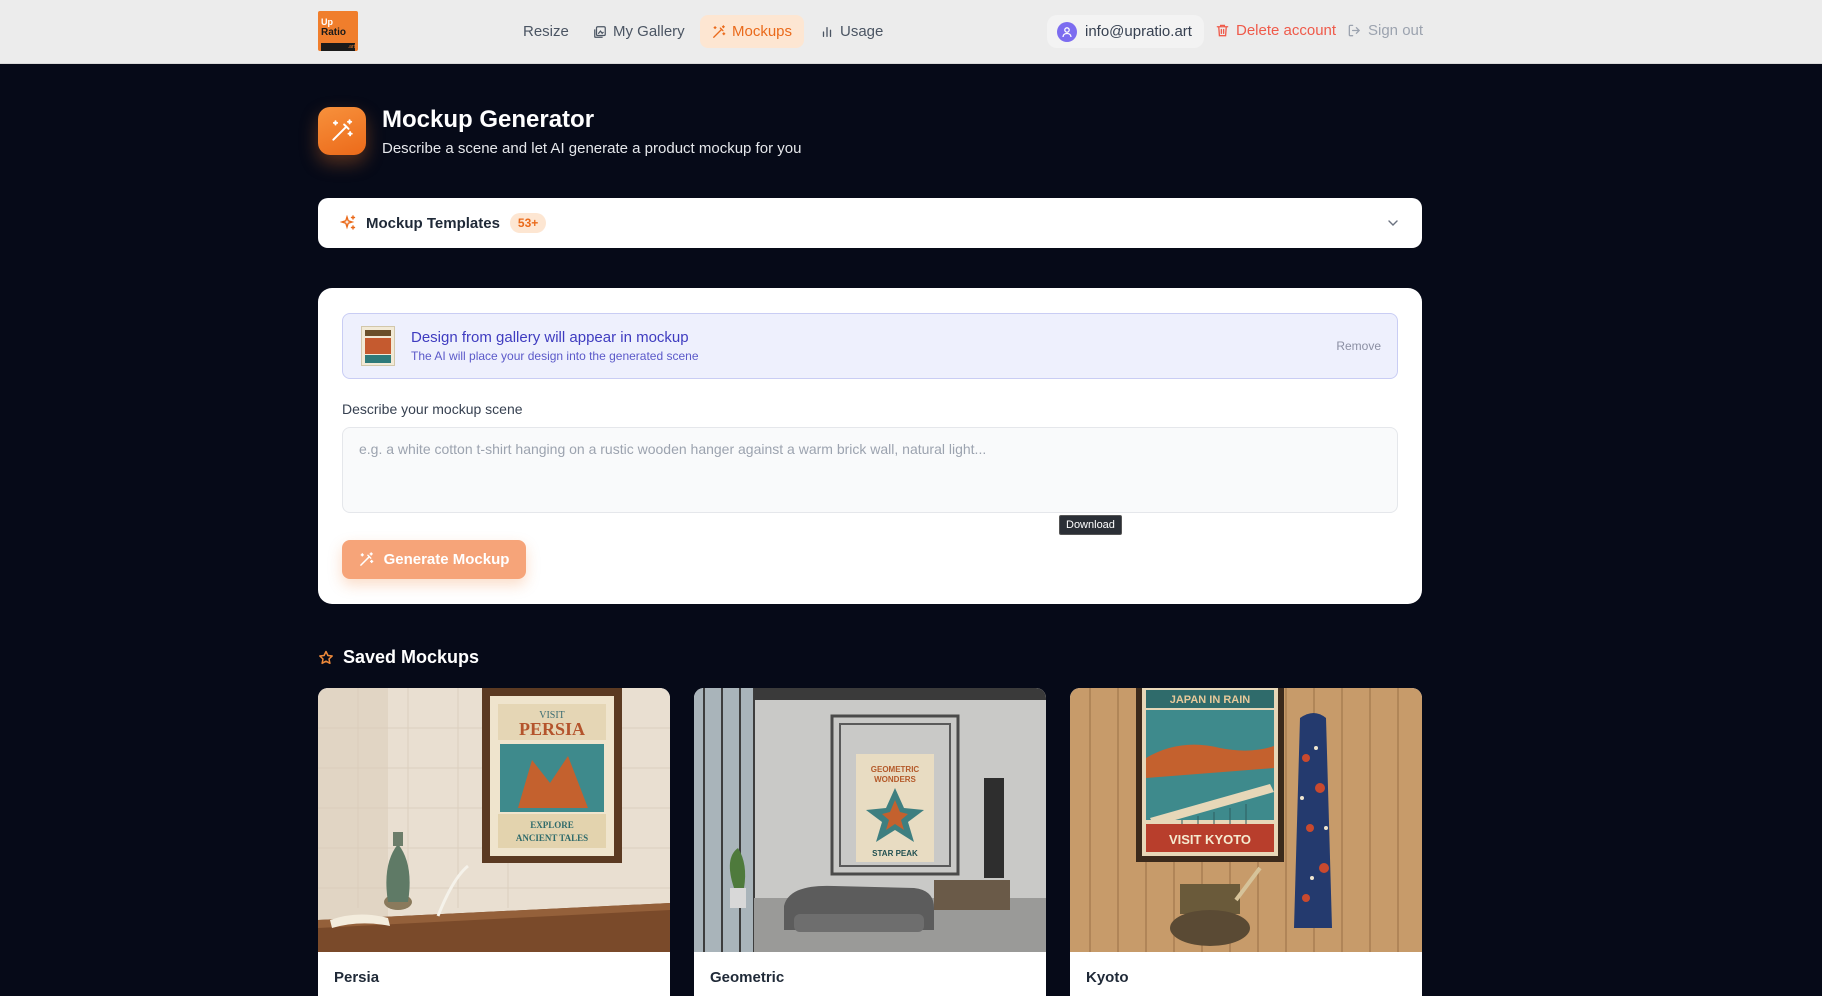  What do you see at coordinates (552, 729) in the screenshot?
I see `svg-text: PERSIA` at bounding box center [552, 729].